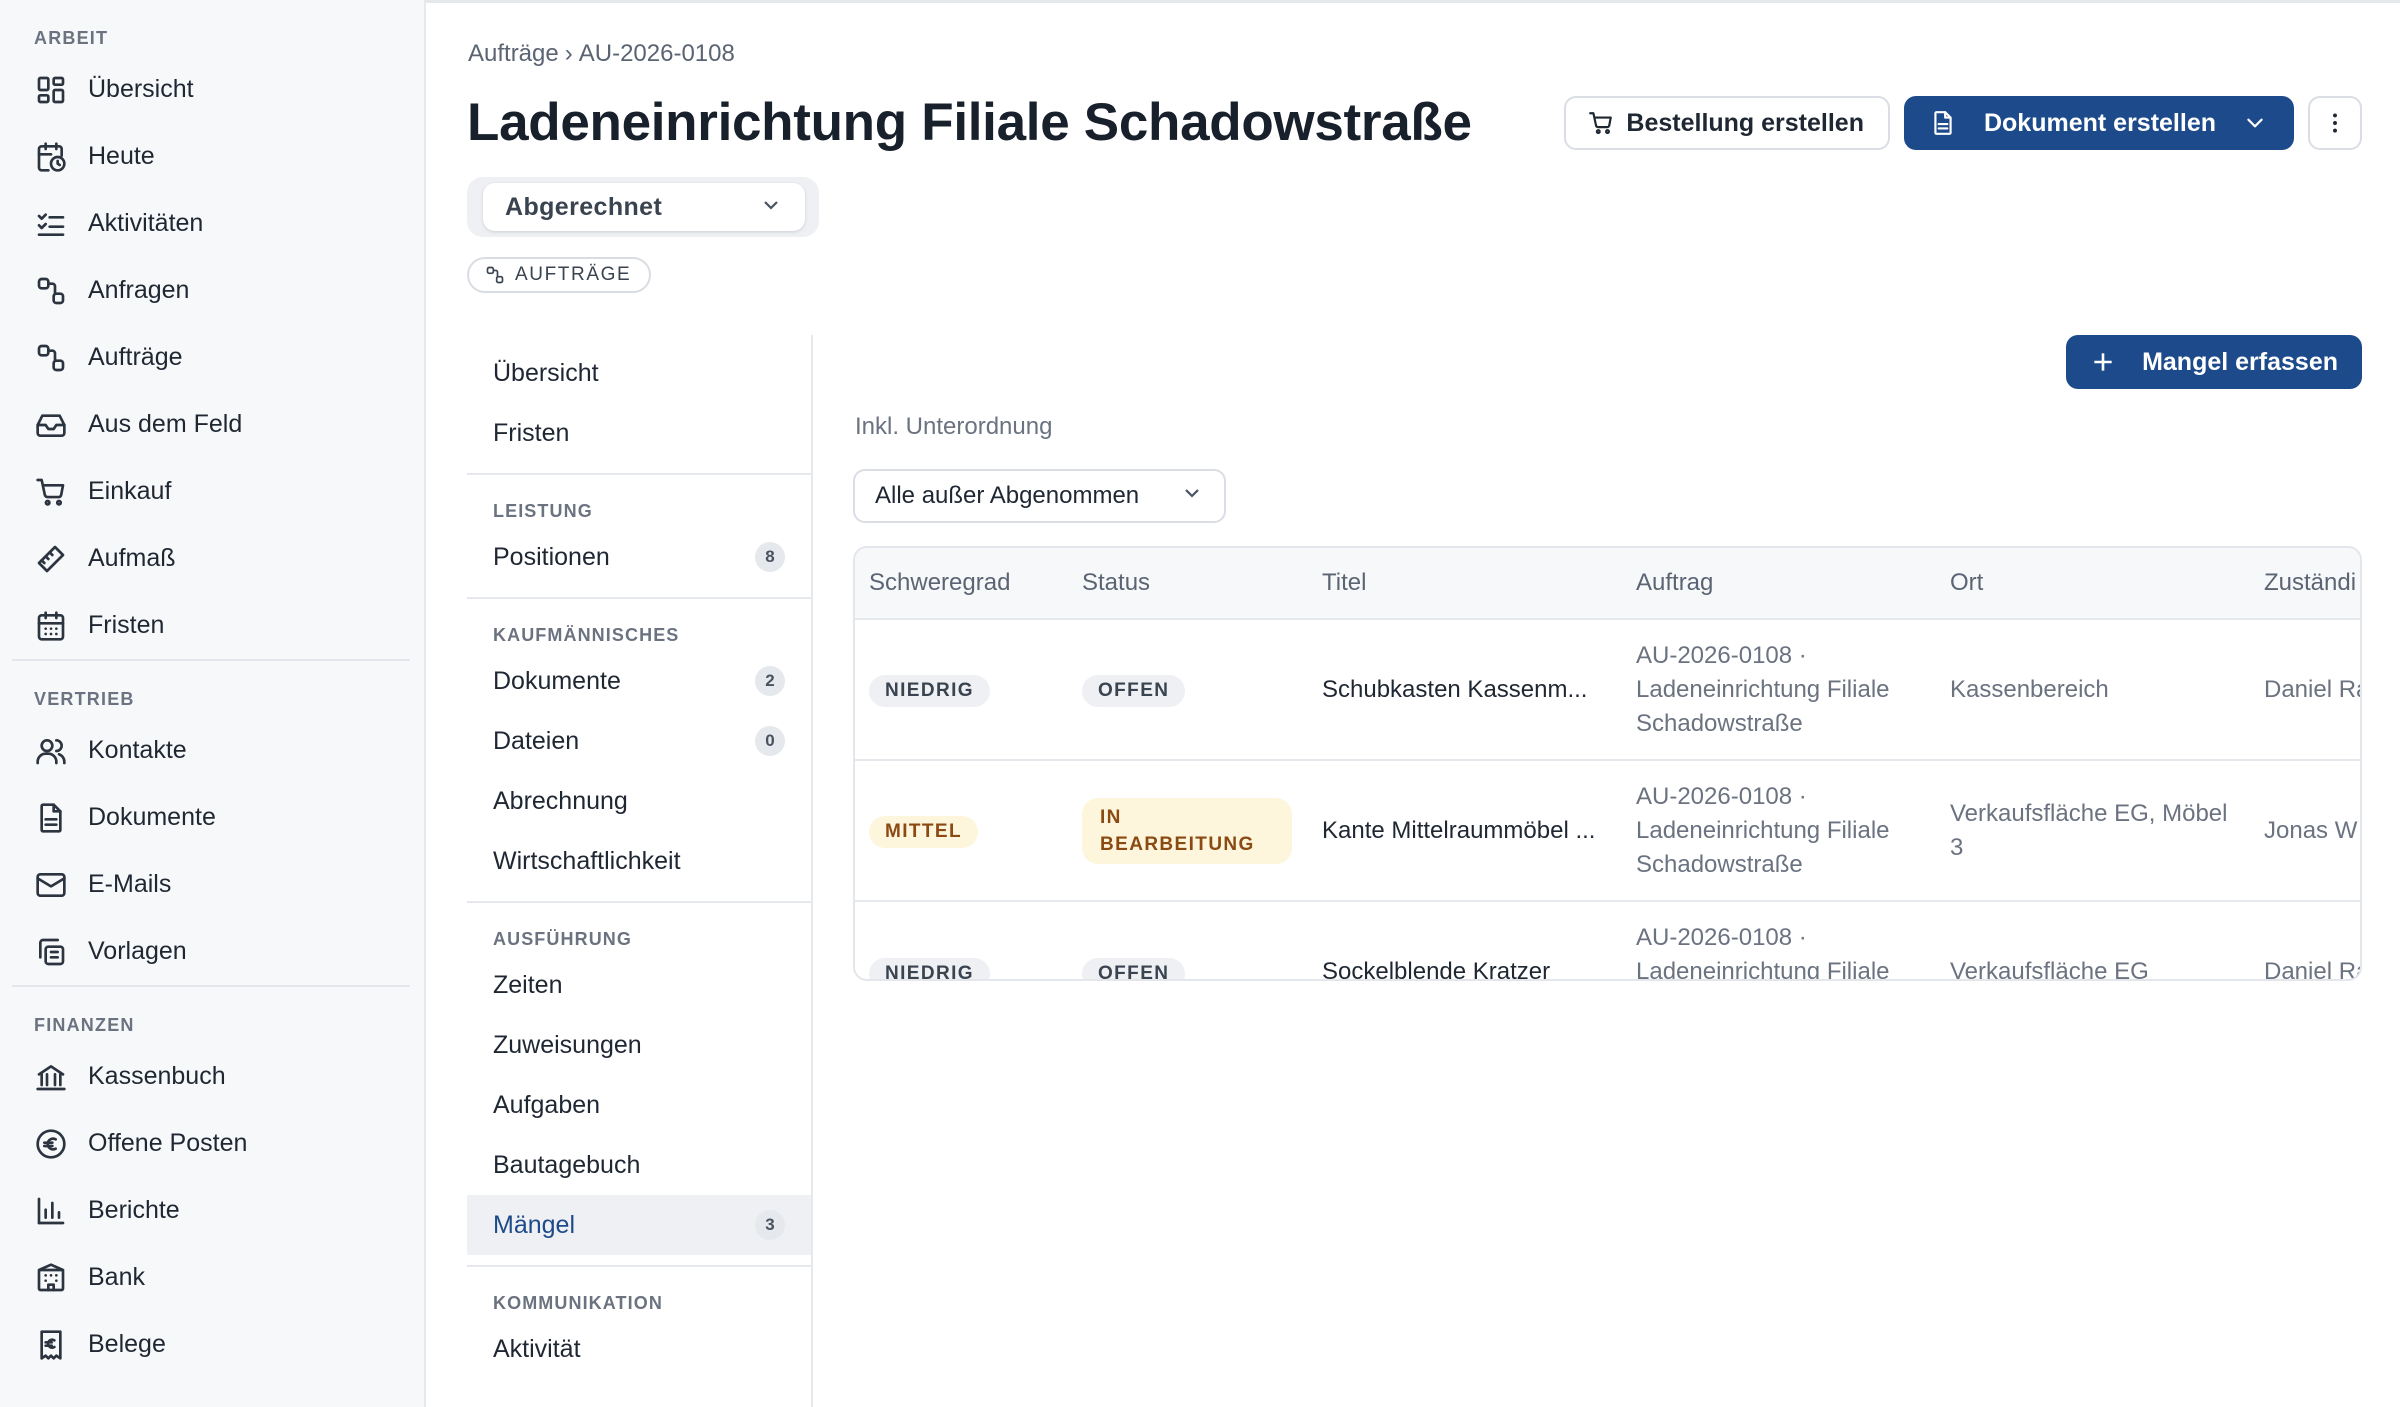  Describe the element at coordinates (639, 741) in the screenshot. I see `subnav-item-dateien: Dateien 0` at that location.